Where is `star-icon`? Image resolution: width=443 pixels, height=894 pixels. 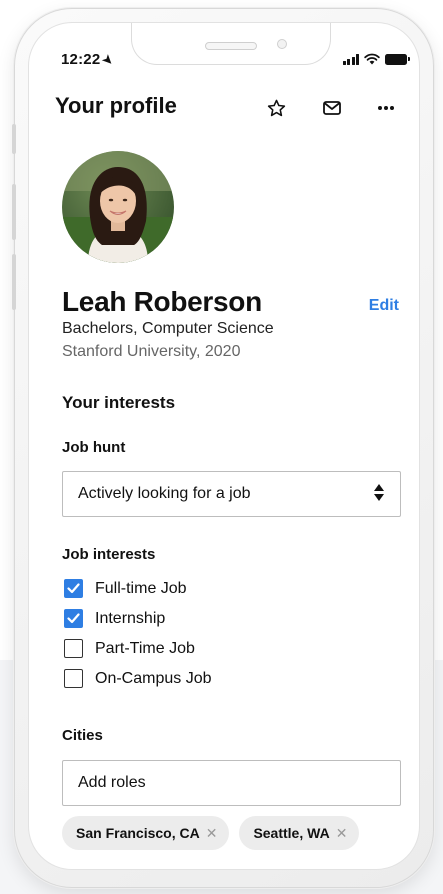 star-icon is located at coordinates (276, 107).